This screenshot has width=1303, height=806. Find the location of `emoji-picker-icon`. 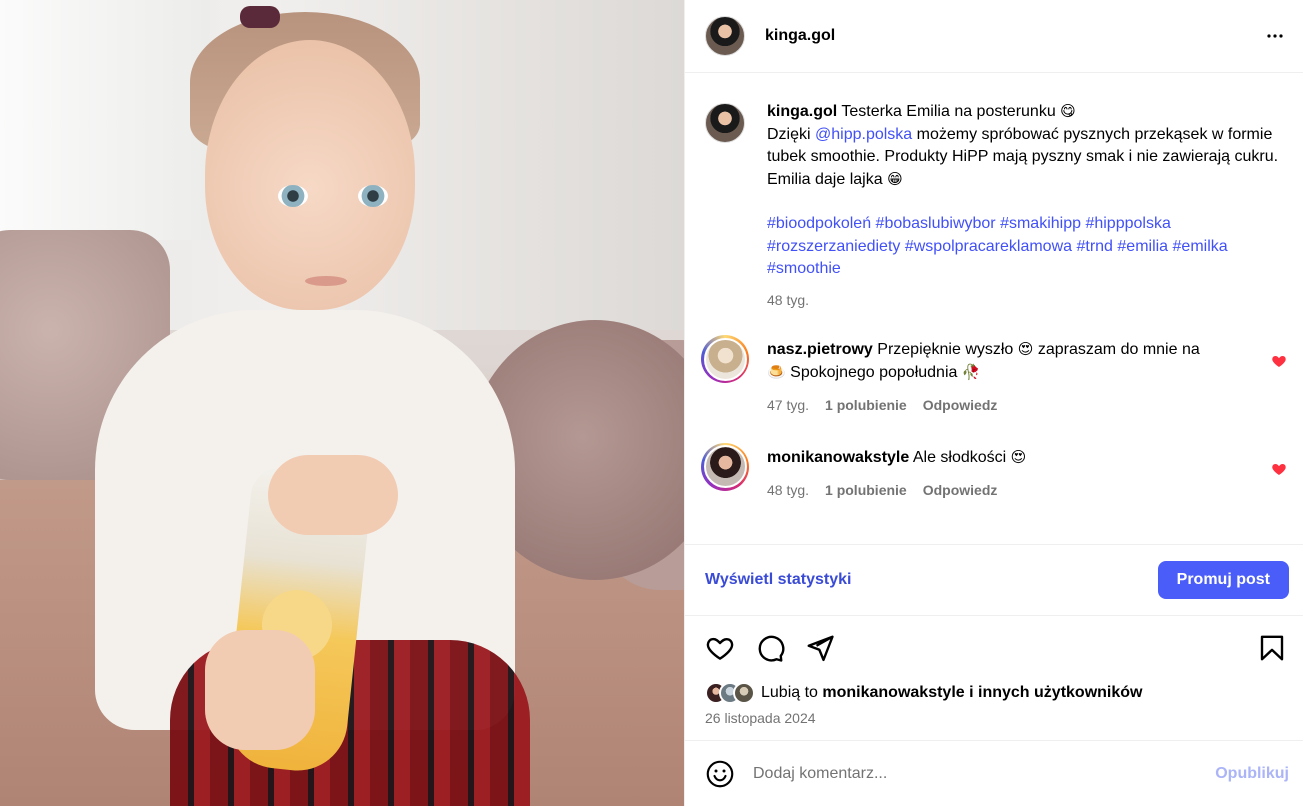

emoji-picker-icon is located at coordinates (720, 774).